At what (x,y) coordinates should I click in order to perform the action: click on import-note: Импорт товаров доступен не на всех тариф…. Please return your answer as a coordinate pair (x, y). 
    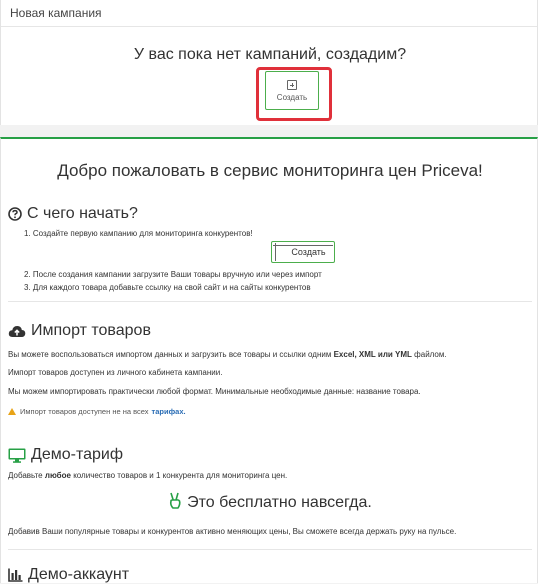
    Looking at the image, I should click on (97, 411).